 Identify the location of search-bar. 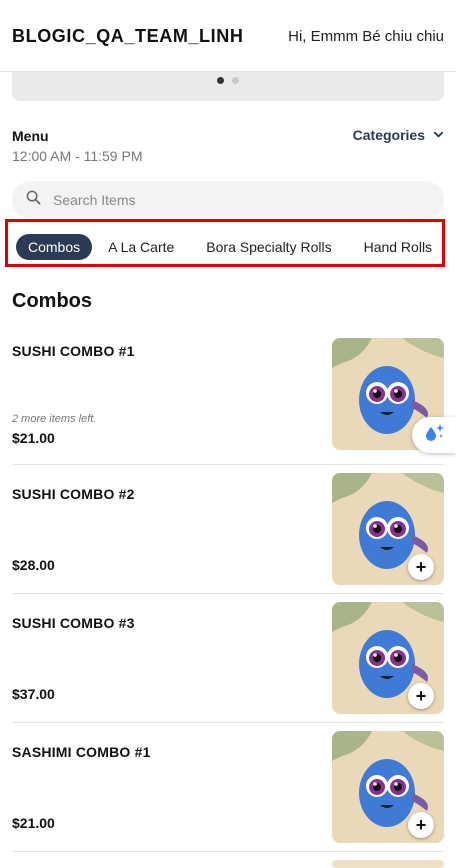
(228, 200).